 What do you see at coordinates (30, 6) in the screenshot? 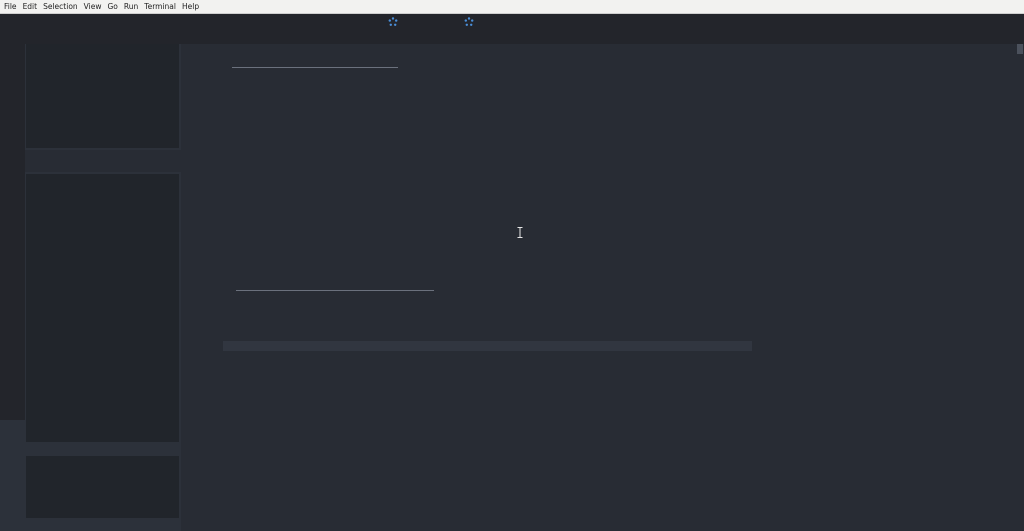
I see `menu-edit: Edit` at bounding box center [30, 6].